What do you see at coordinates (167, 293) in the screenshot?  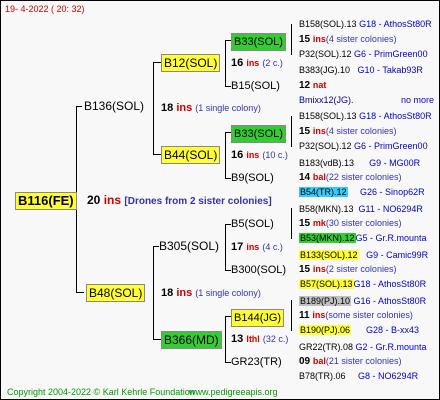 I see `b48-number: 18` at bounding box center [167, 293].